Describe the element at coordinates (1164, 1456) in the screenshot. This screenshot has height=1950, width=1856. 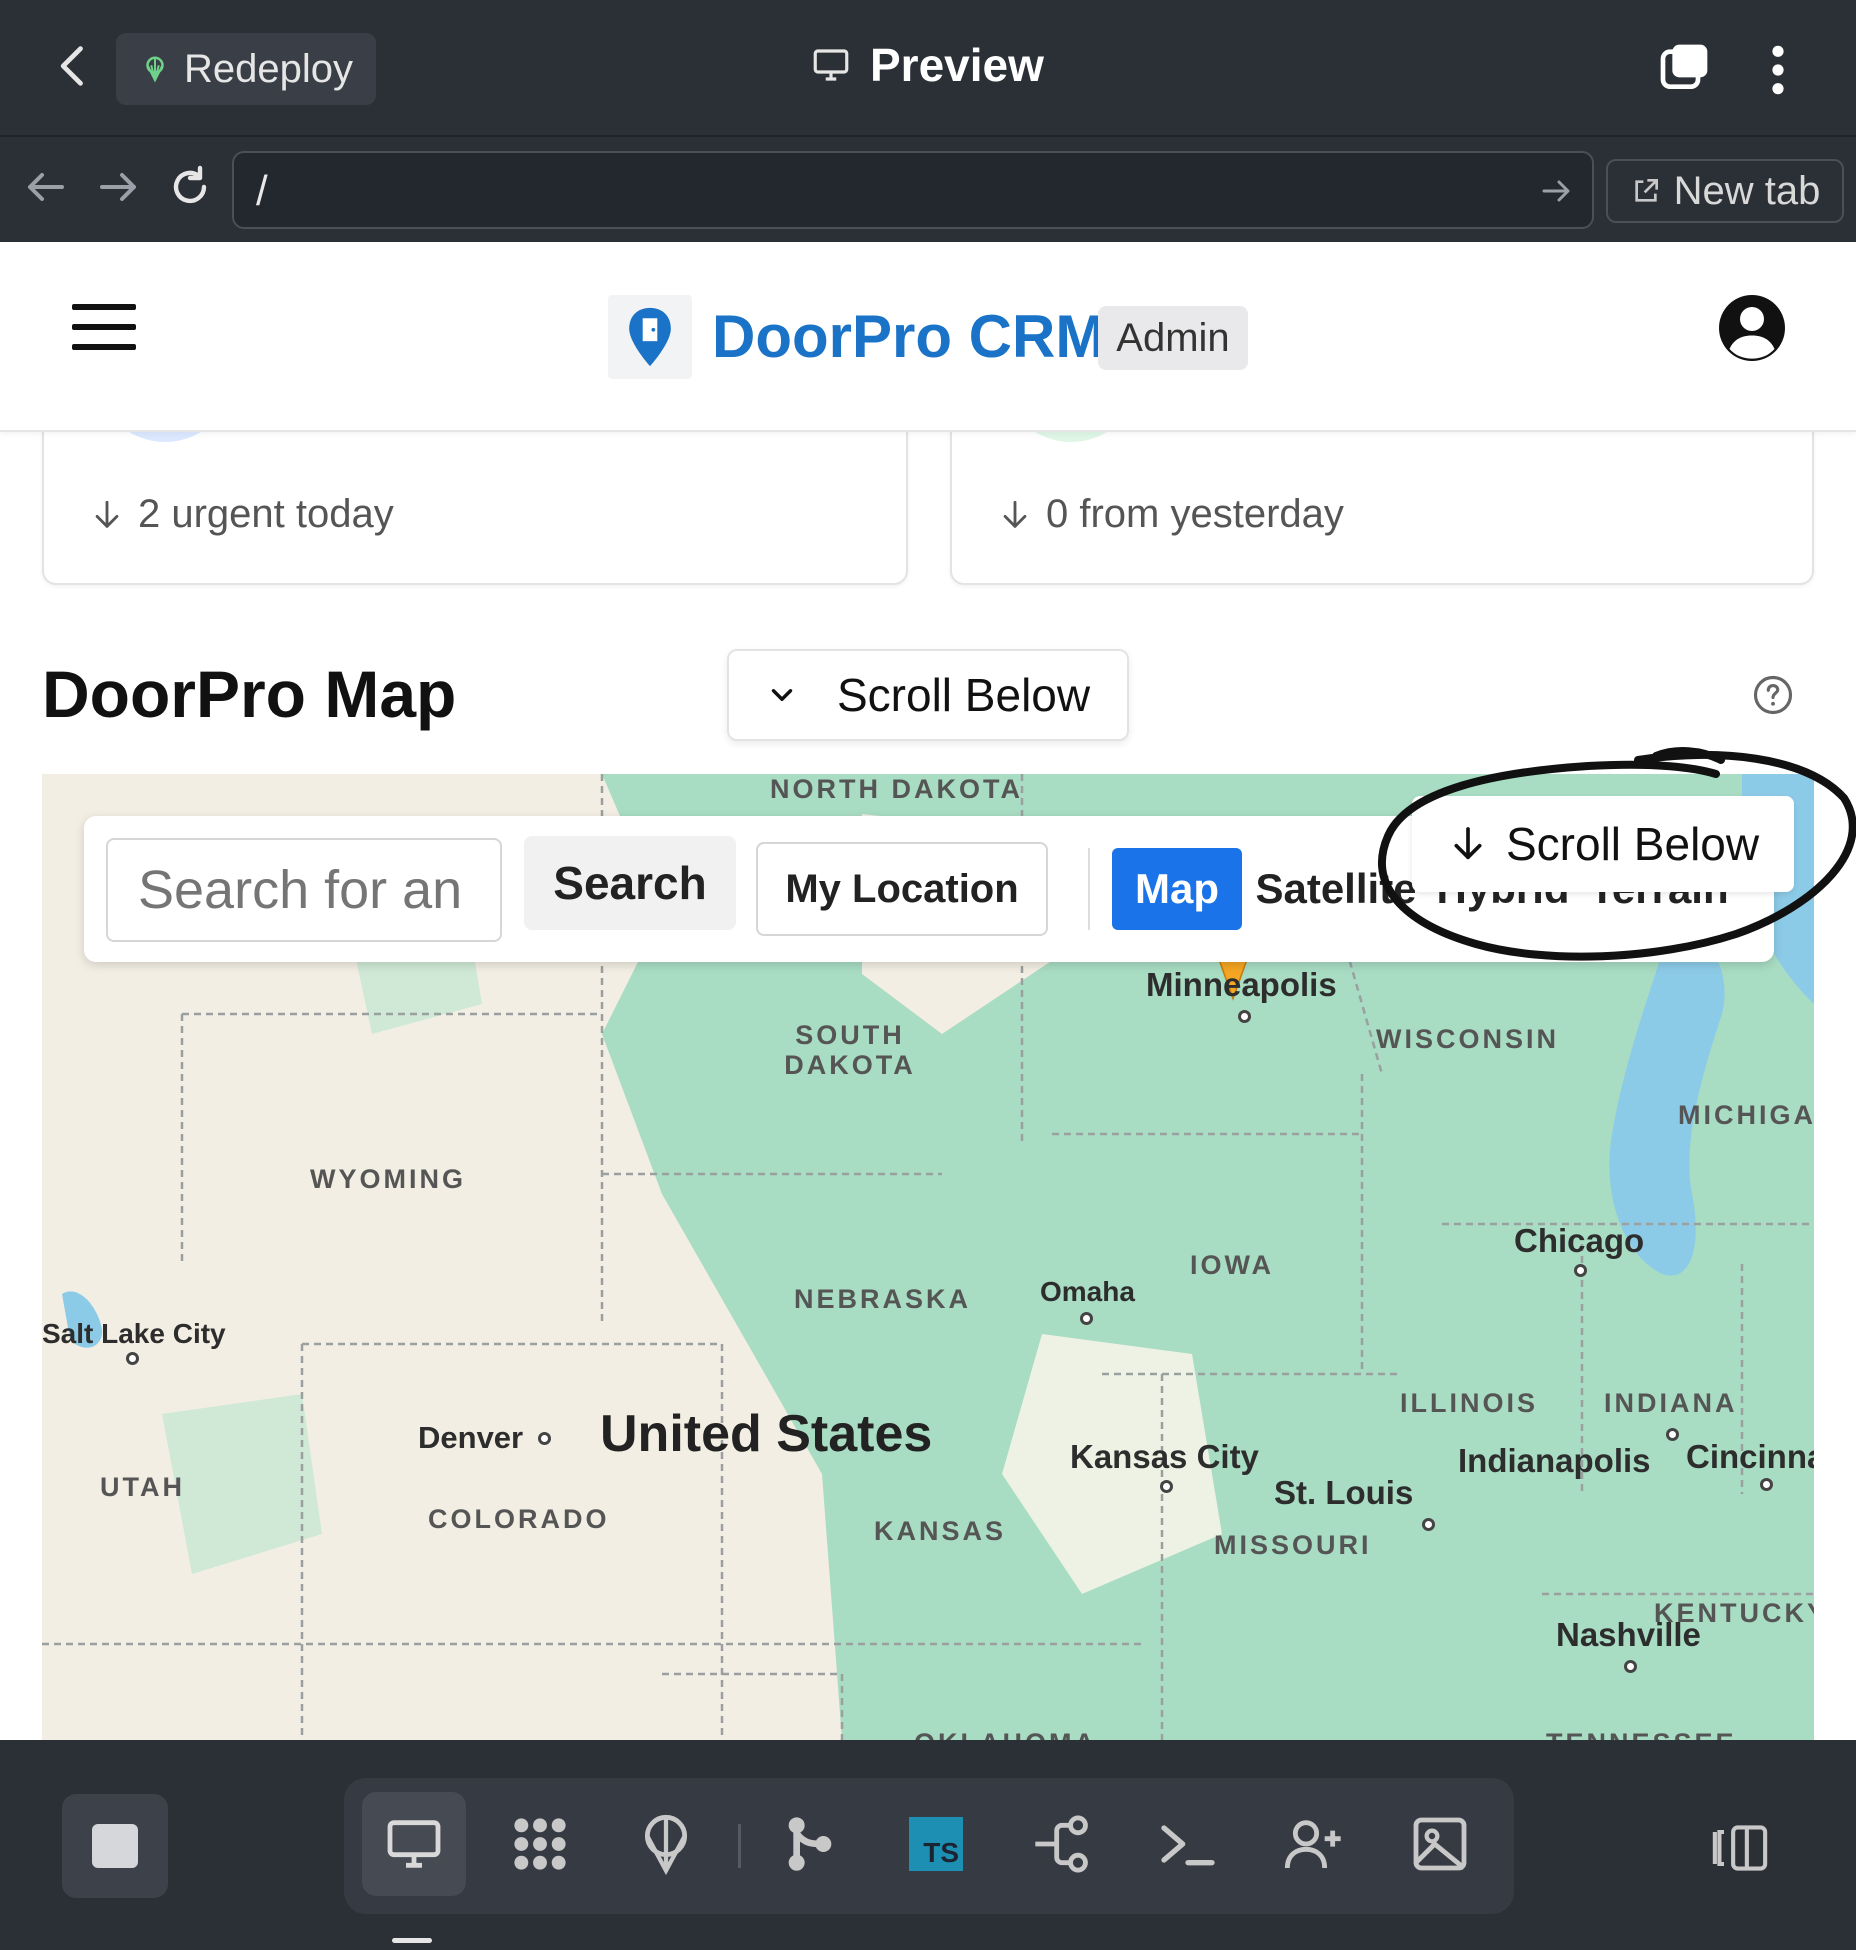
I see `city-label: Kansas City` at that location.